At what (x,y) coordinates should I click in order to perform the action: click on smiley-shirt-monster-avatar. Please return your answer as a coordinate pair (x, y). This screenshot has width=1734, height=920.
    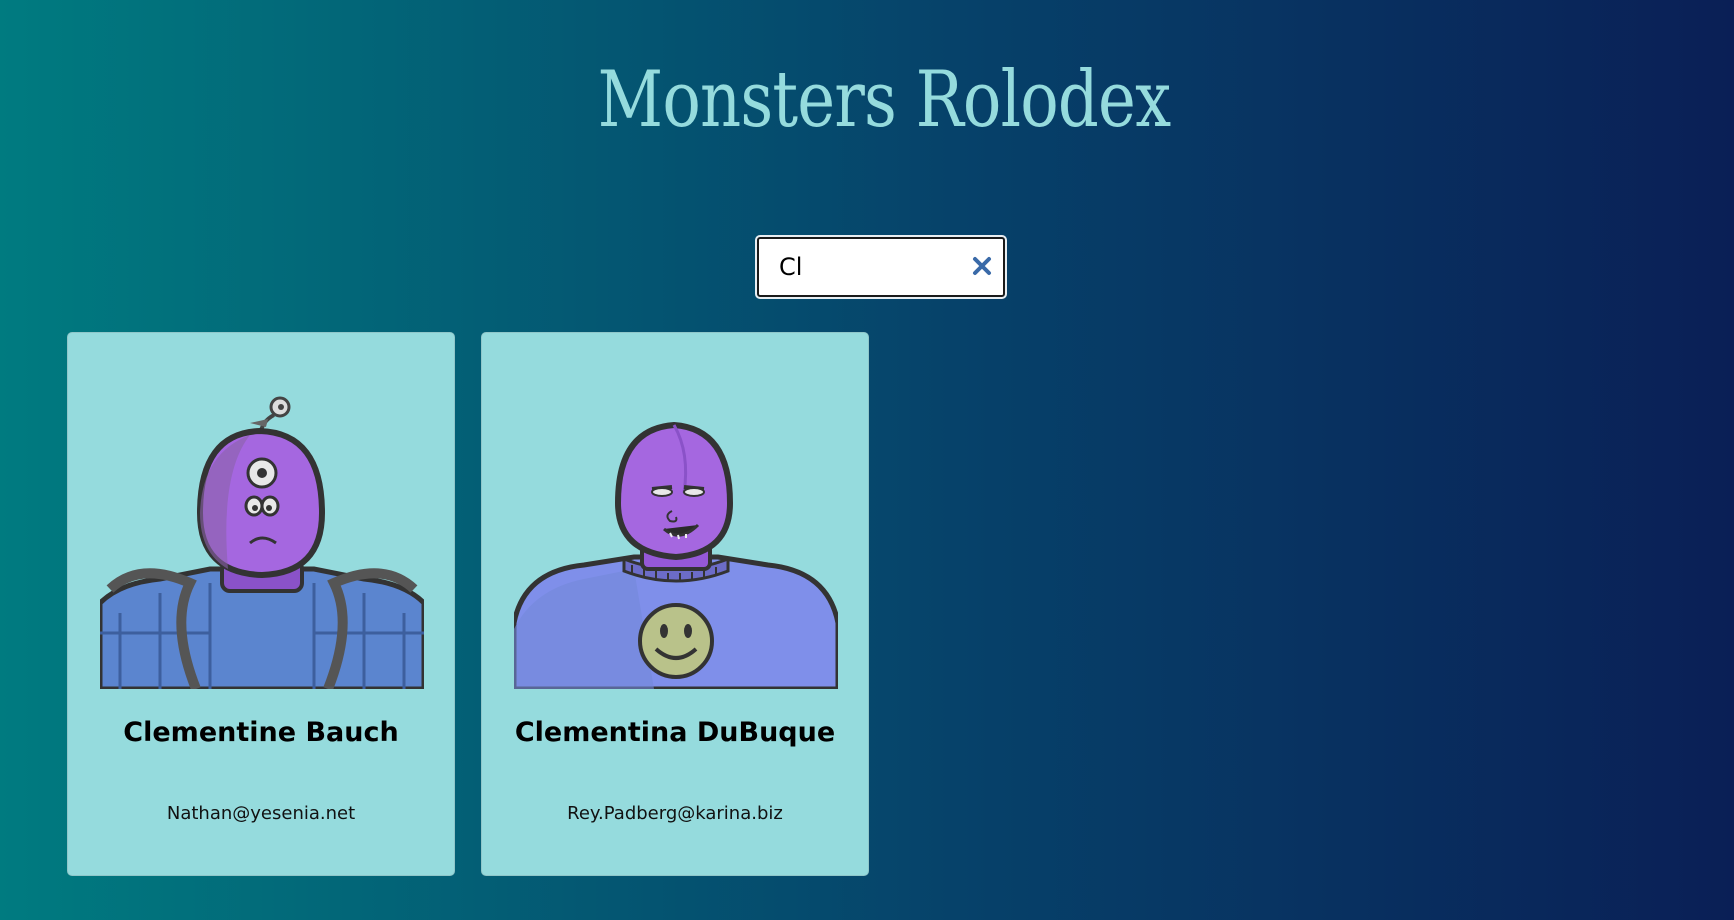
    Looking at the image, I should click on (676, 541).